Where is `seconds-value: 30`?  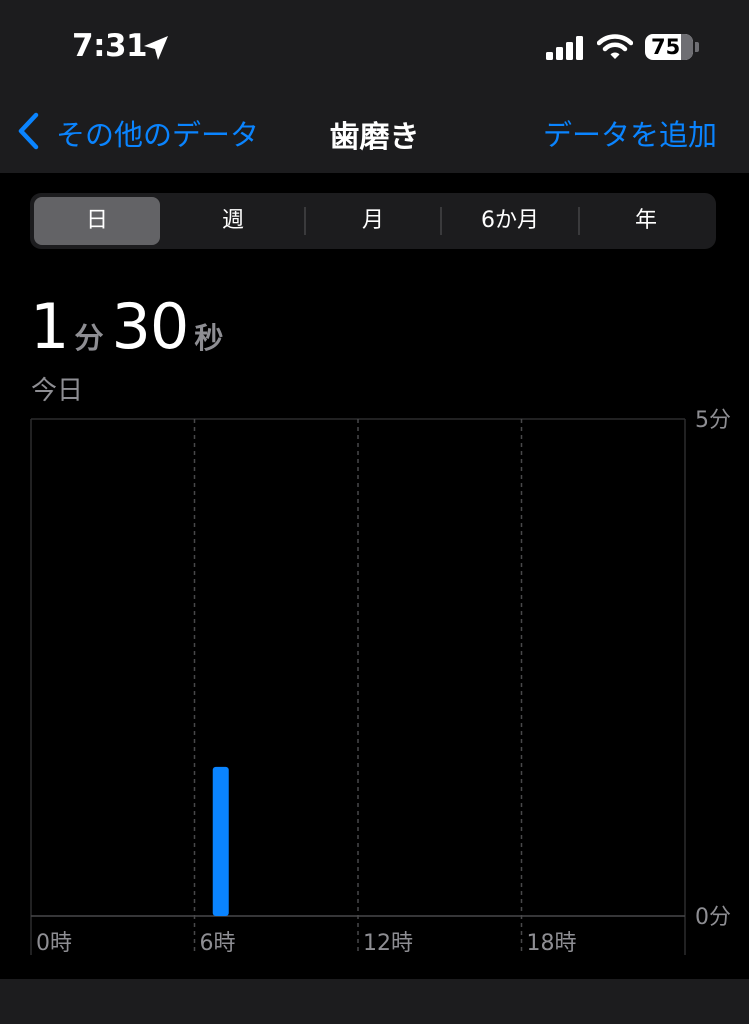
seconds-value: 30 is located at coordinates (150, 326).